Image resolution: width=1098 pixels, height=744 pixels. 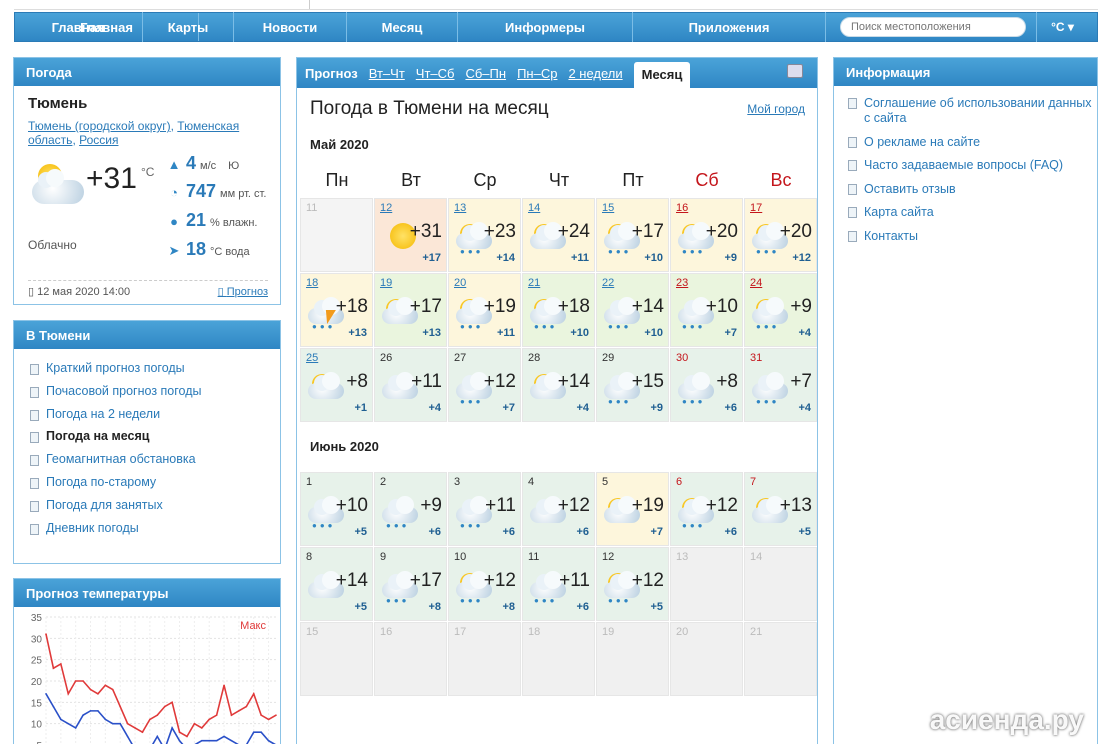 I want to click on calendar-day-cell: 8 +14 +5, so click(x=336, y=584).